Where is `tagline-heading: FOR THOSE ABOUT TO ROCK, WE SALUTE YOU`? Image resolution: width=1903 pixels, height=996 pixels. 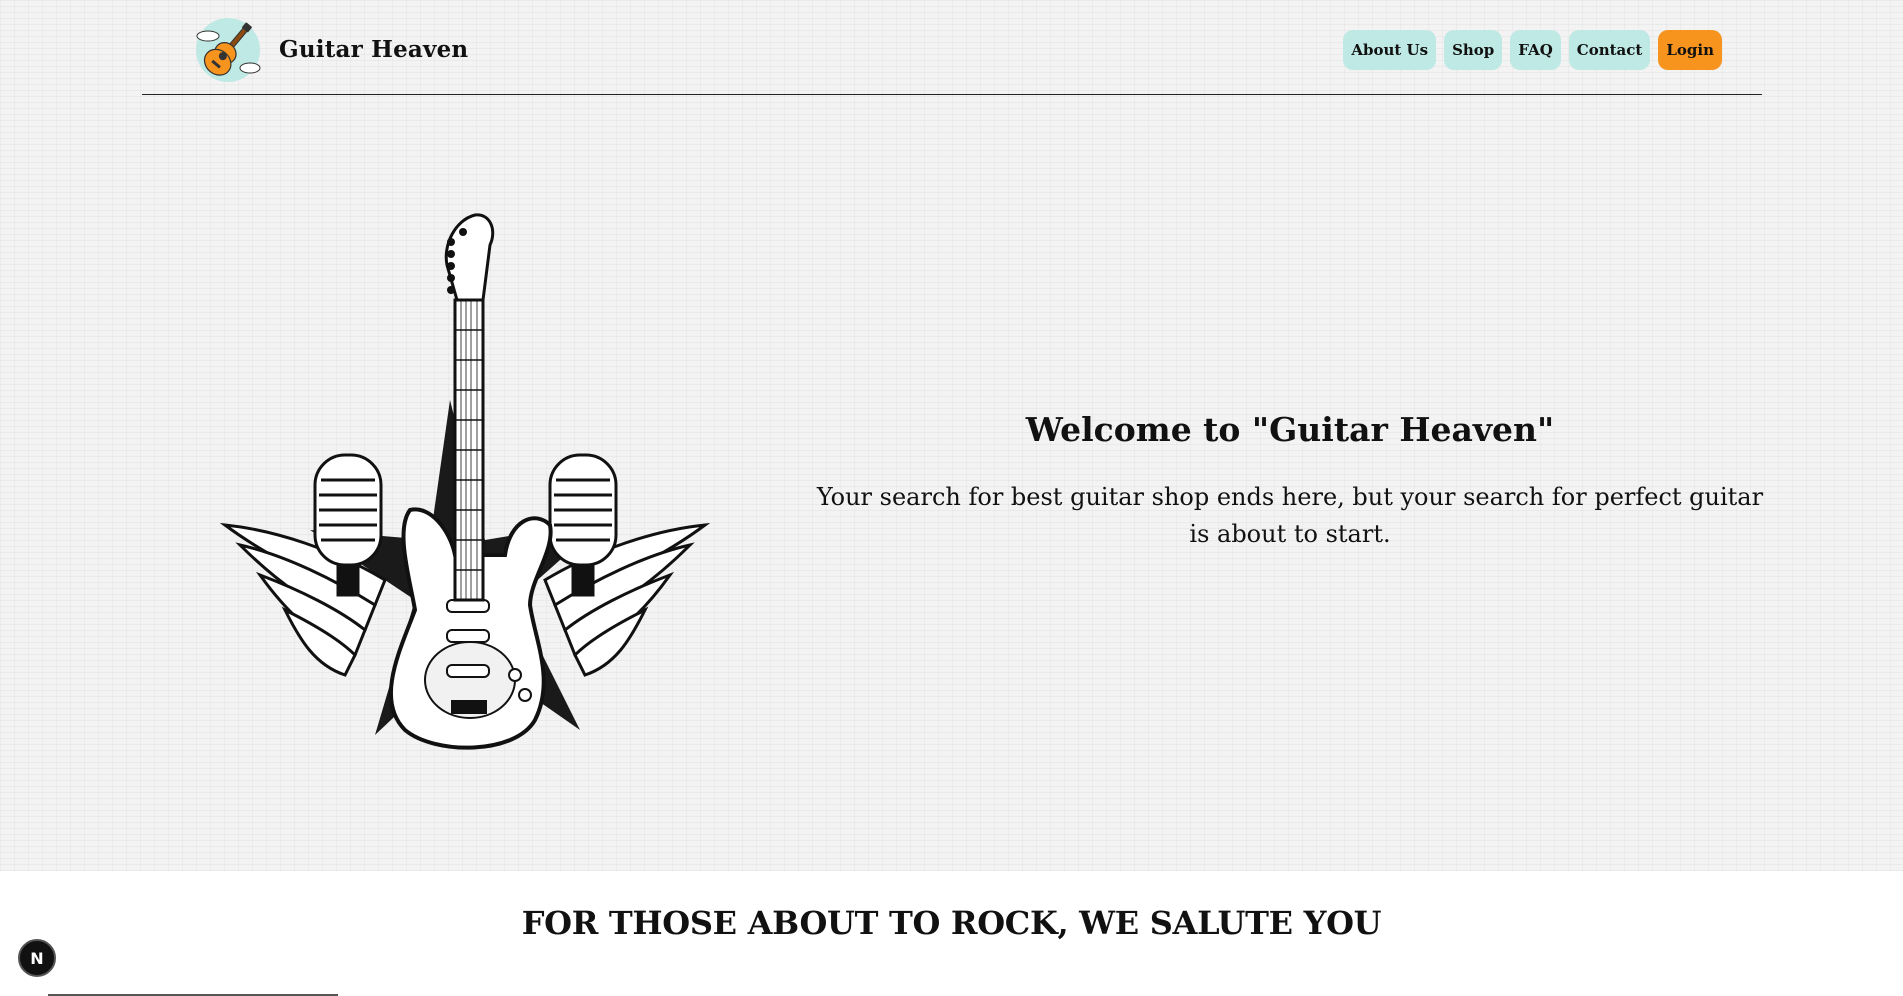
tagline-heading: FOR THOSE ABOUT TO ROCK, WE SALUTE YOU is located at coordinates (951, 923).